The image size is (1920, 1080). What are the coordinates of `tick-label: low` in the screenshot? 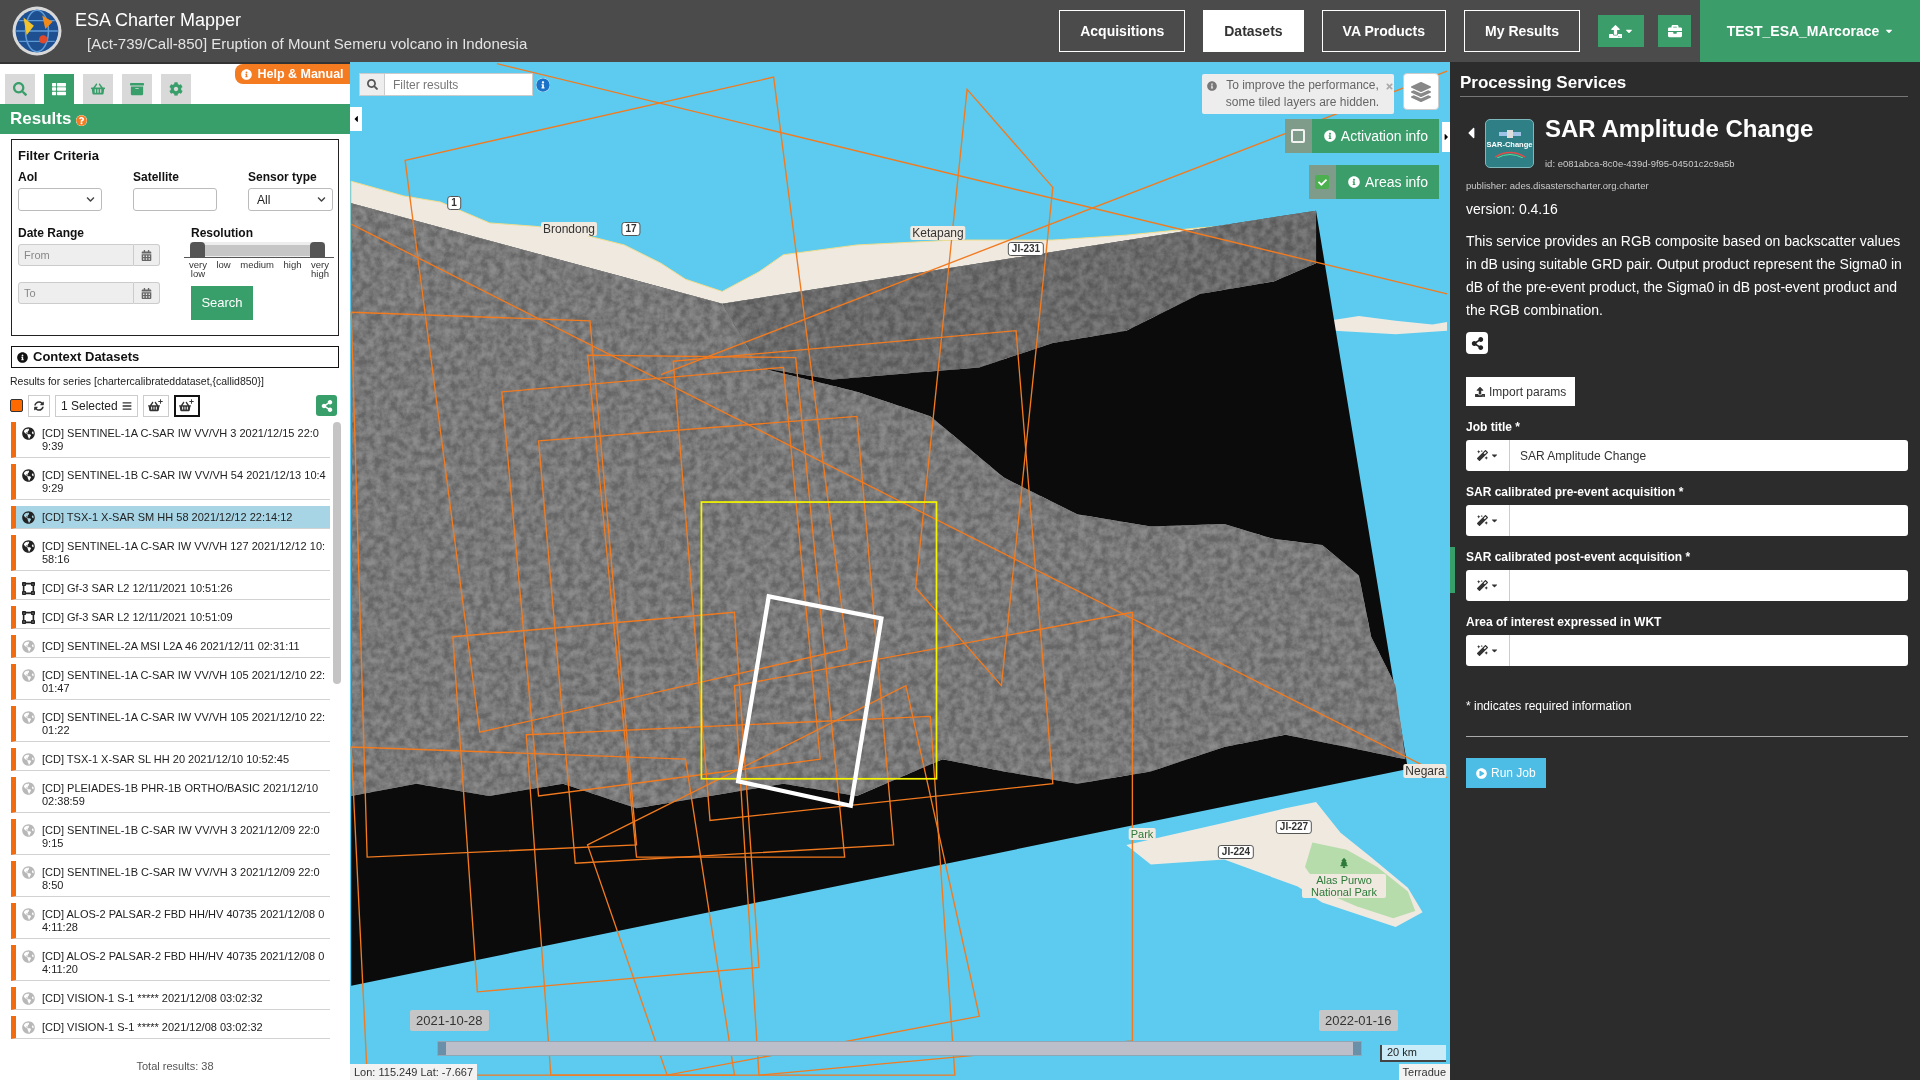 It's located at (223, 264).